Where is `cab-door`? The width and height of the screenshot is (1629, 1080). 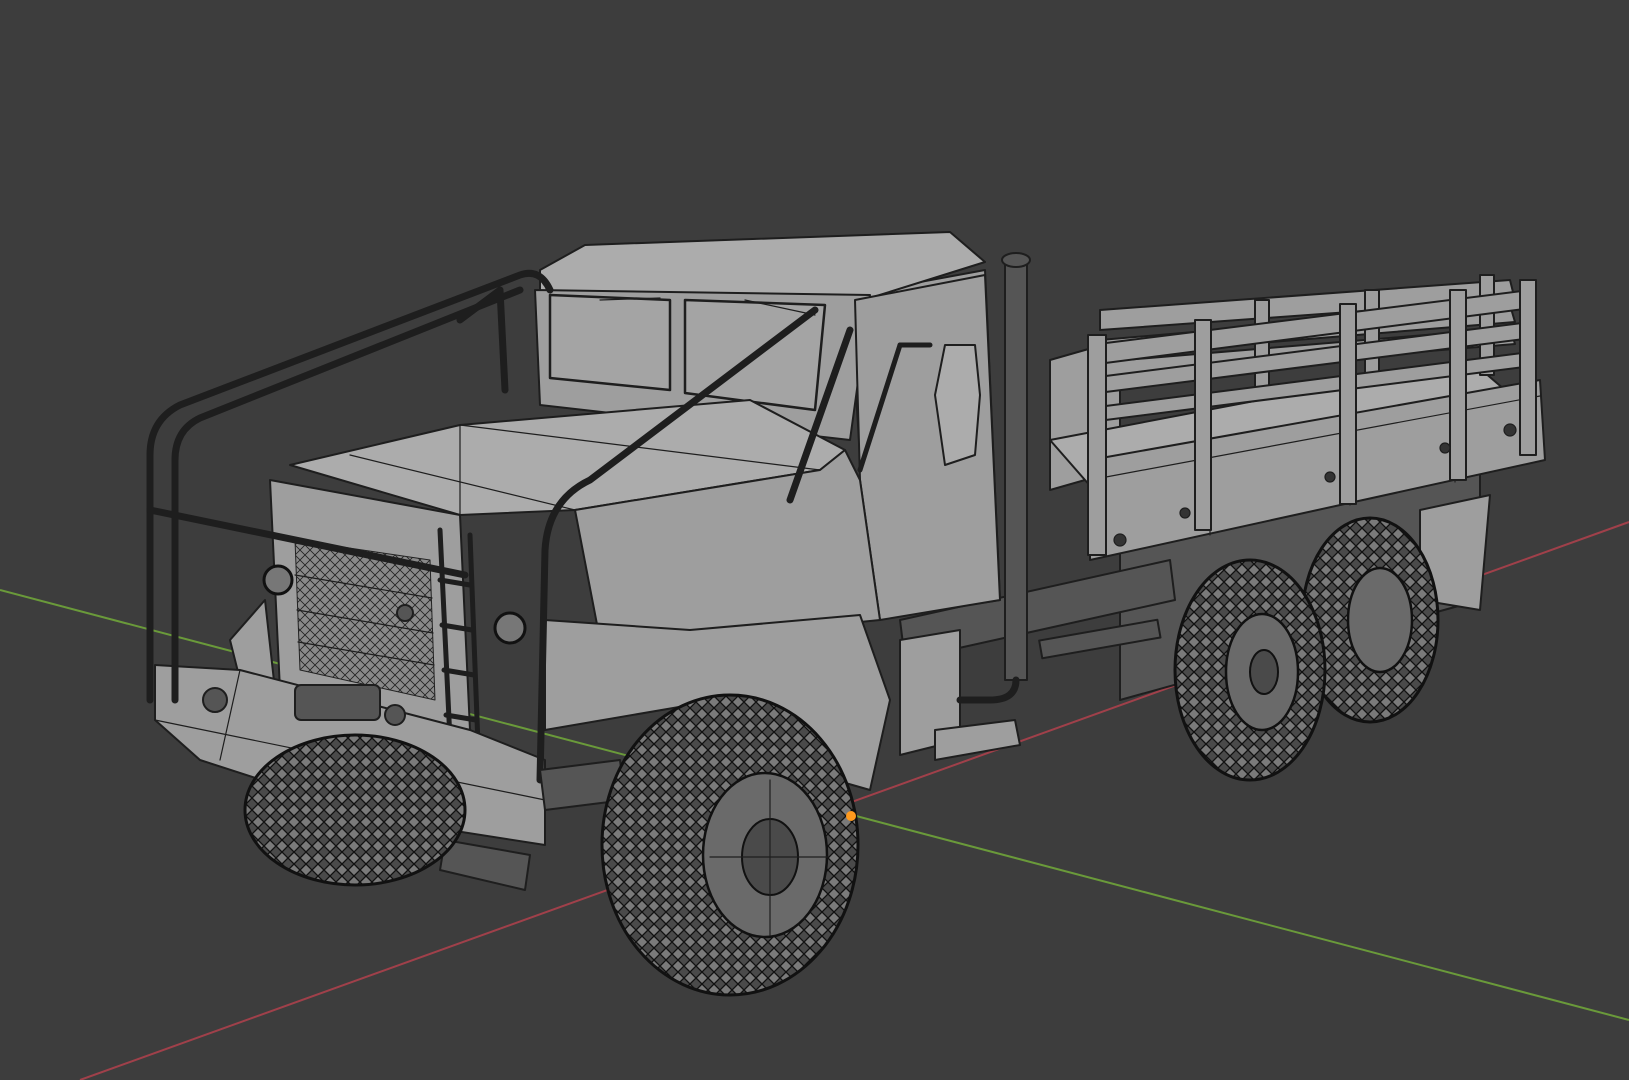 cab-door is located at coordinates (927, 447).